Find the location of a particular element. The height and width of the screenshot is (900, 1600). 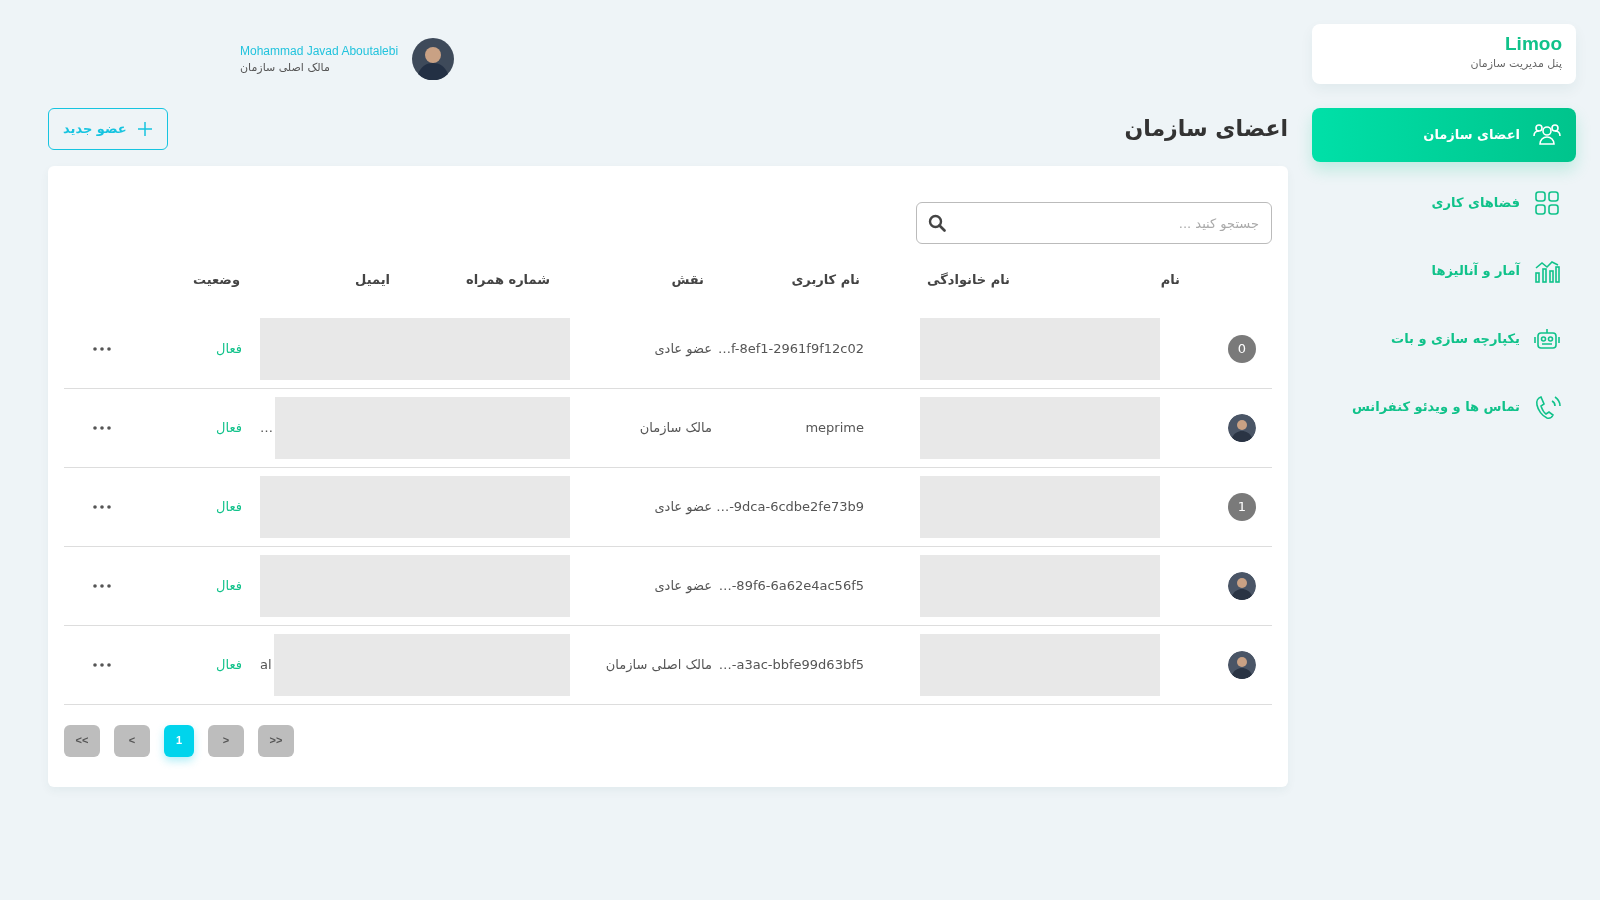

sidebar-item: یکپارچه سازی و بات is located at coordinates (1444, 339).